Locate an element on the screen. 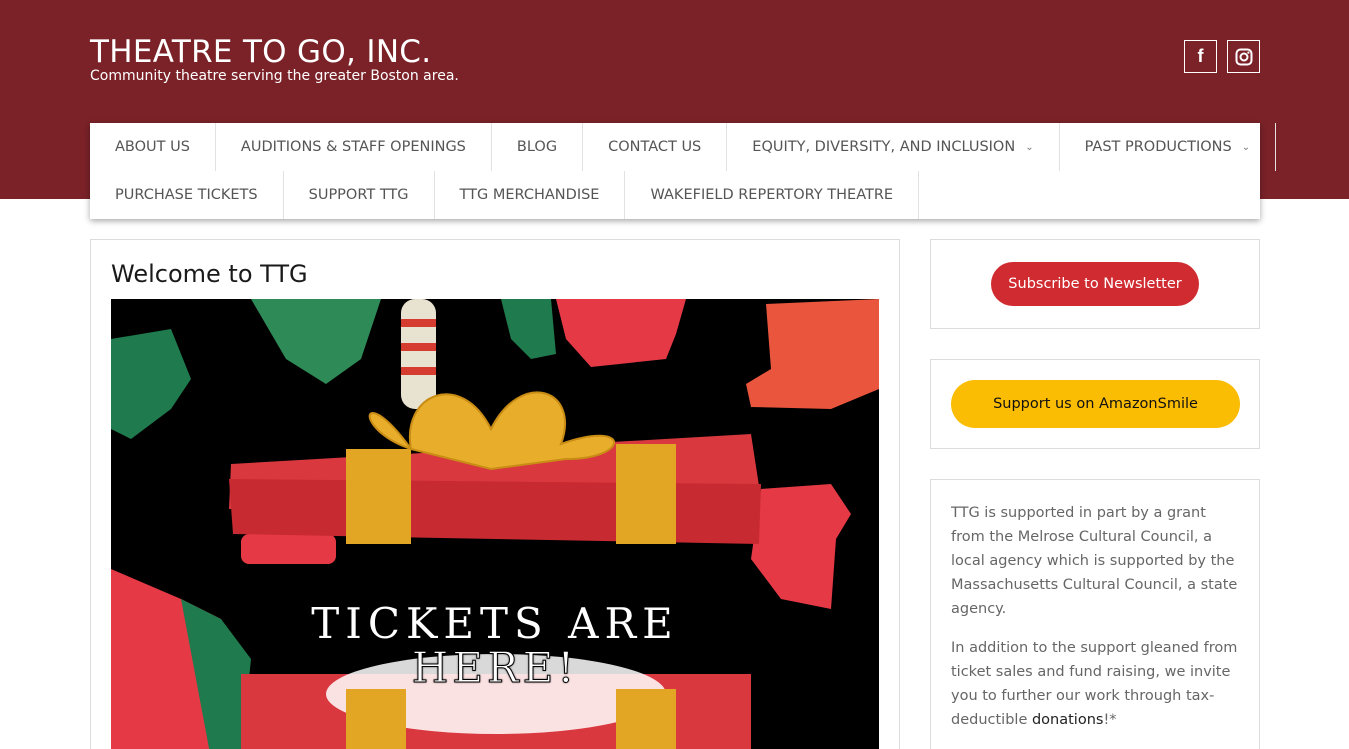 The image size is (1349, 749). nav-item-blog: BLOG is located at coordinates (538, 147).